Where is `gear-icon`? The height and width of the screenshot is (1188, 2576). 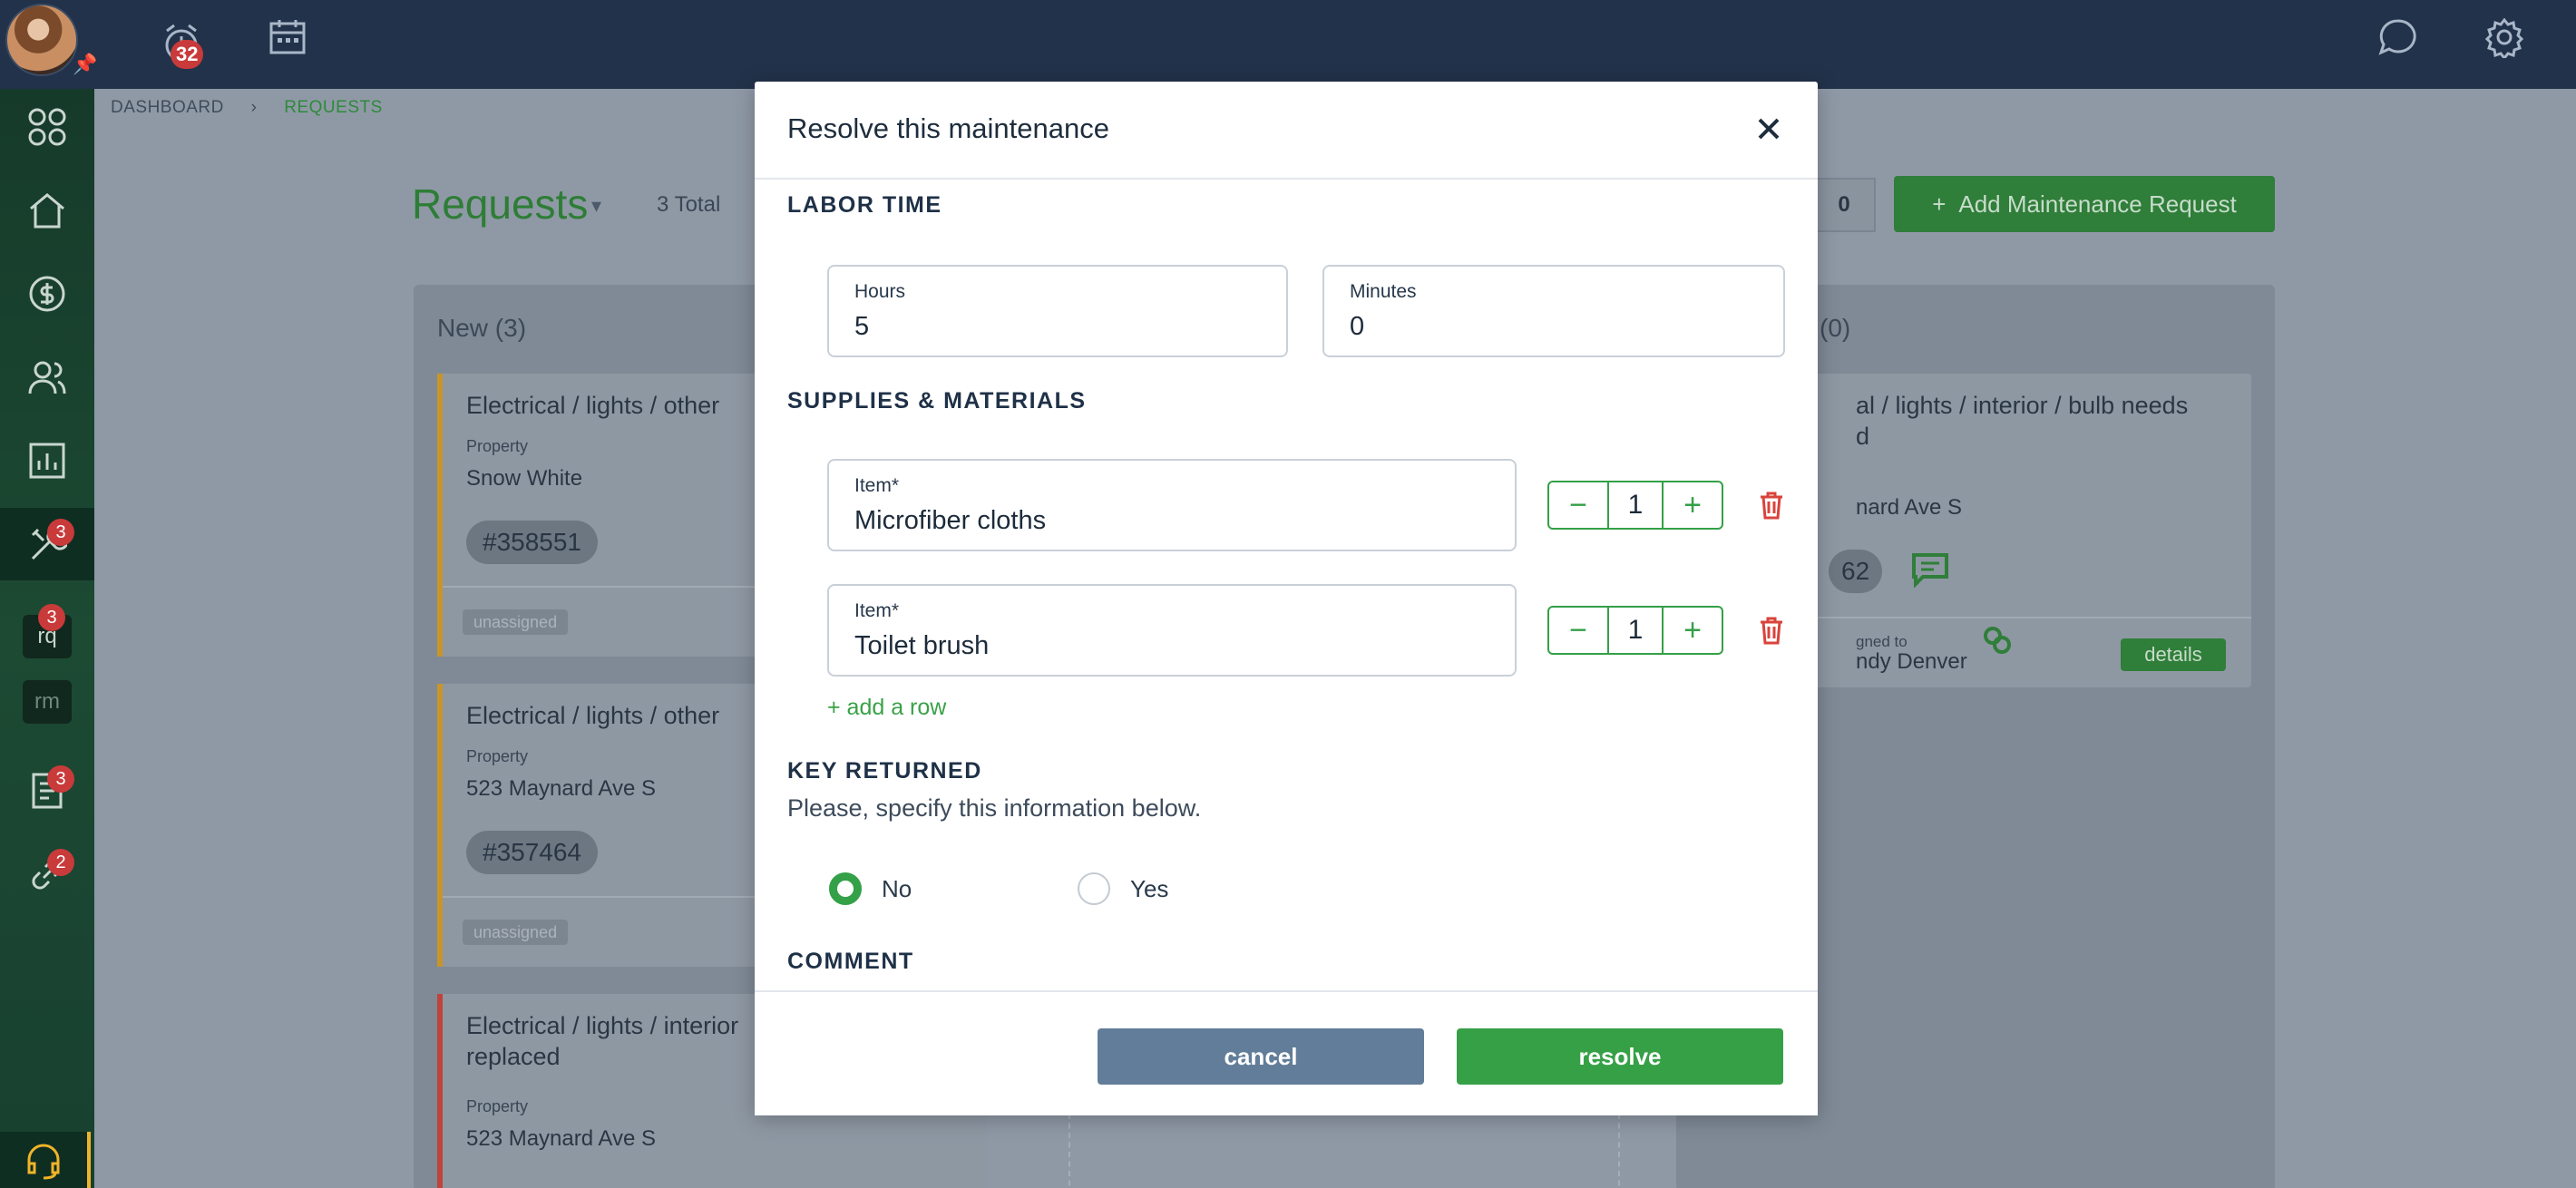 gear-icon is located at coordinates (2510, 43).